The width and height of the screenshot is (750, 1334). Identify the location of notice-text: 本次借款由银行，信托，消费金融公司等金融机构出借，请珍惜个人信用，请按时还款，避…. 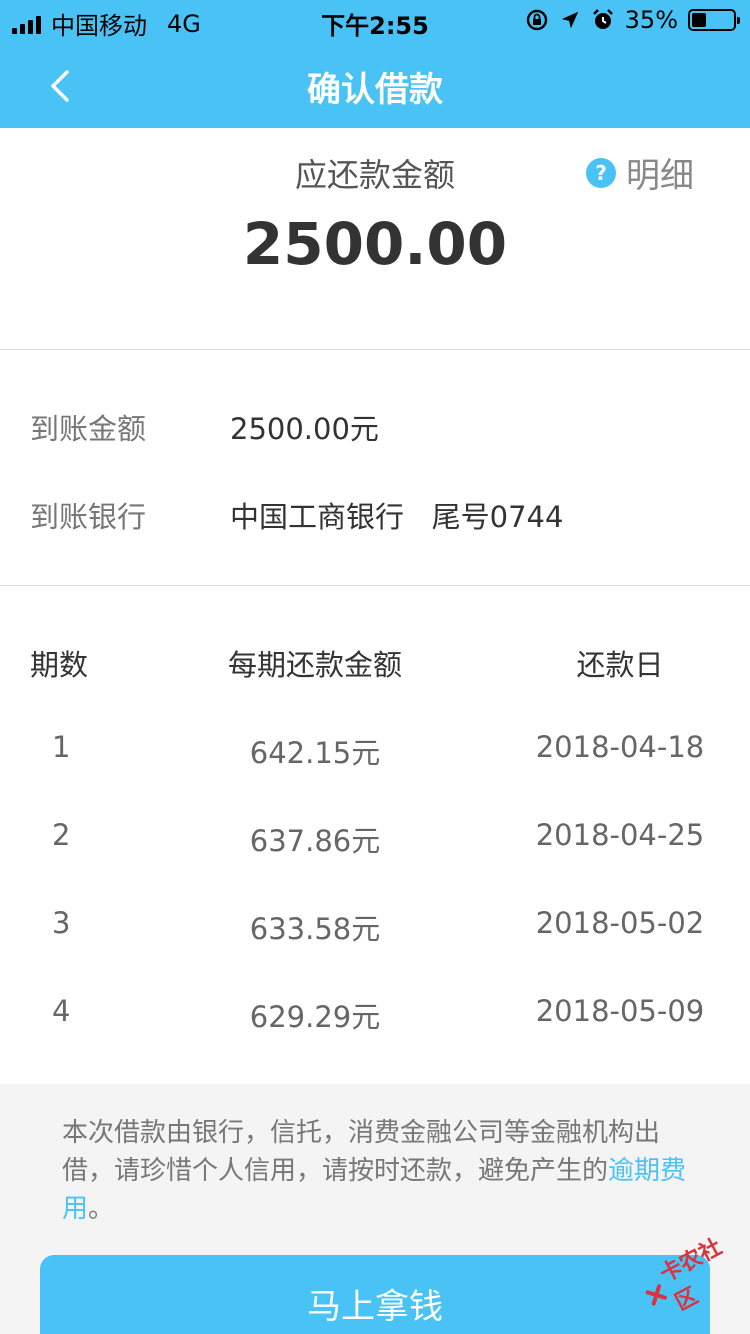
(361, 1152).